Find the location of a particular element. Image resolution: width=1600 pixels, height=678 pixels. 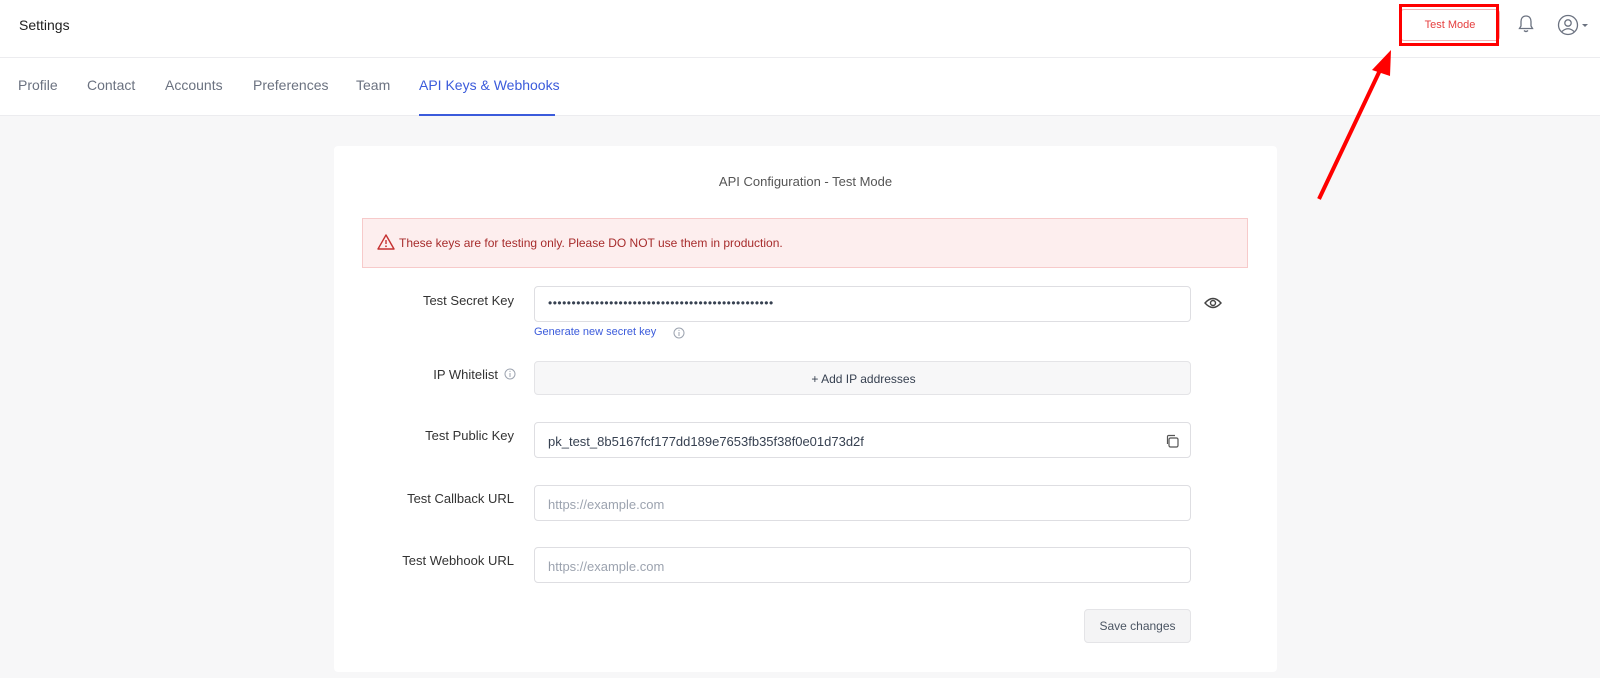

bell-icon is located at coordinates (1526, 24).